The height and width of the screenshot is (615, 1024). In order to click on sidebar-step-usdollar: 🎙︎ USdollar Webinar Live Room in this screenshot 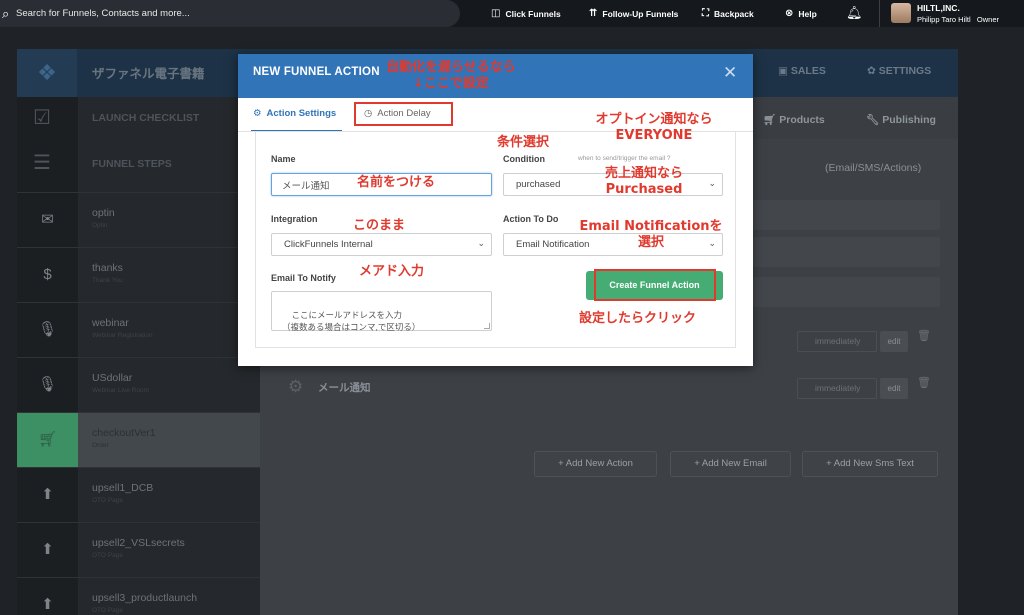, I will do `click(138, 384)`.